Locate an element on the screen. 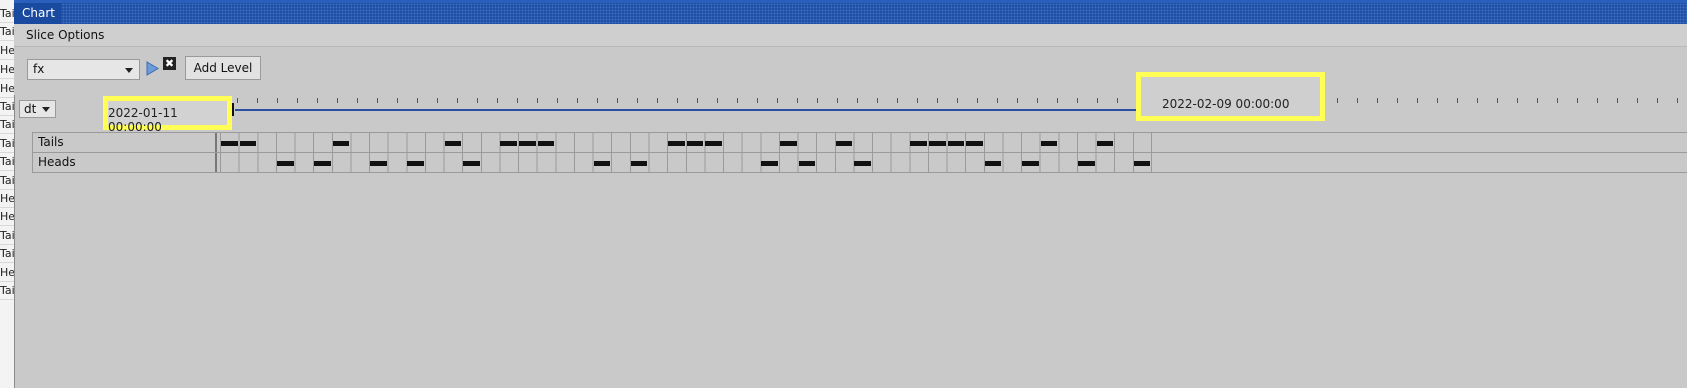 This screenshot has height=388, width=1687. play-icon is located at coordinates (152, 68).